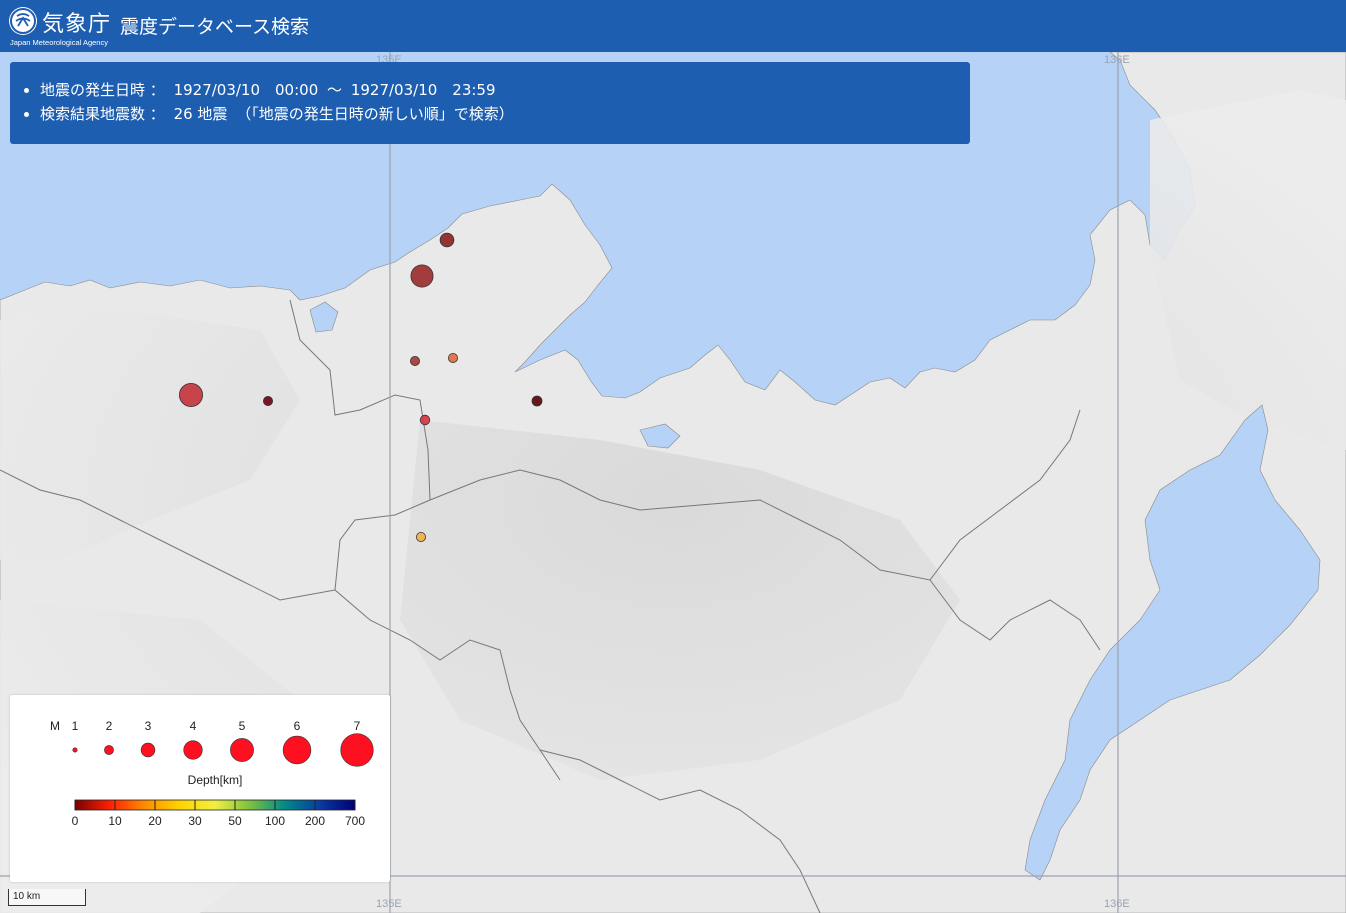  Describe the element at coordinates (355, 821) in the screenshot. I see `depth-tick-label: 700` at that location.